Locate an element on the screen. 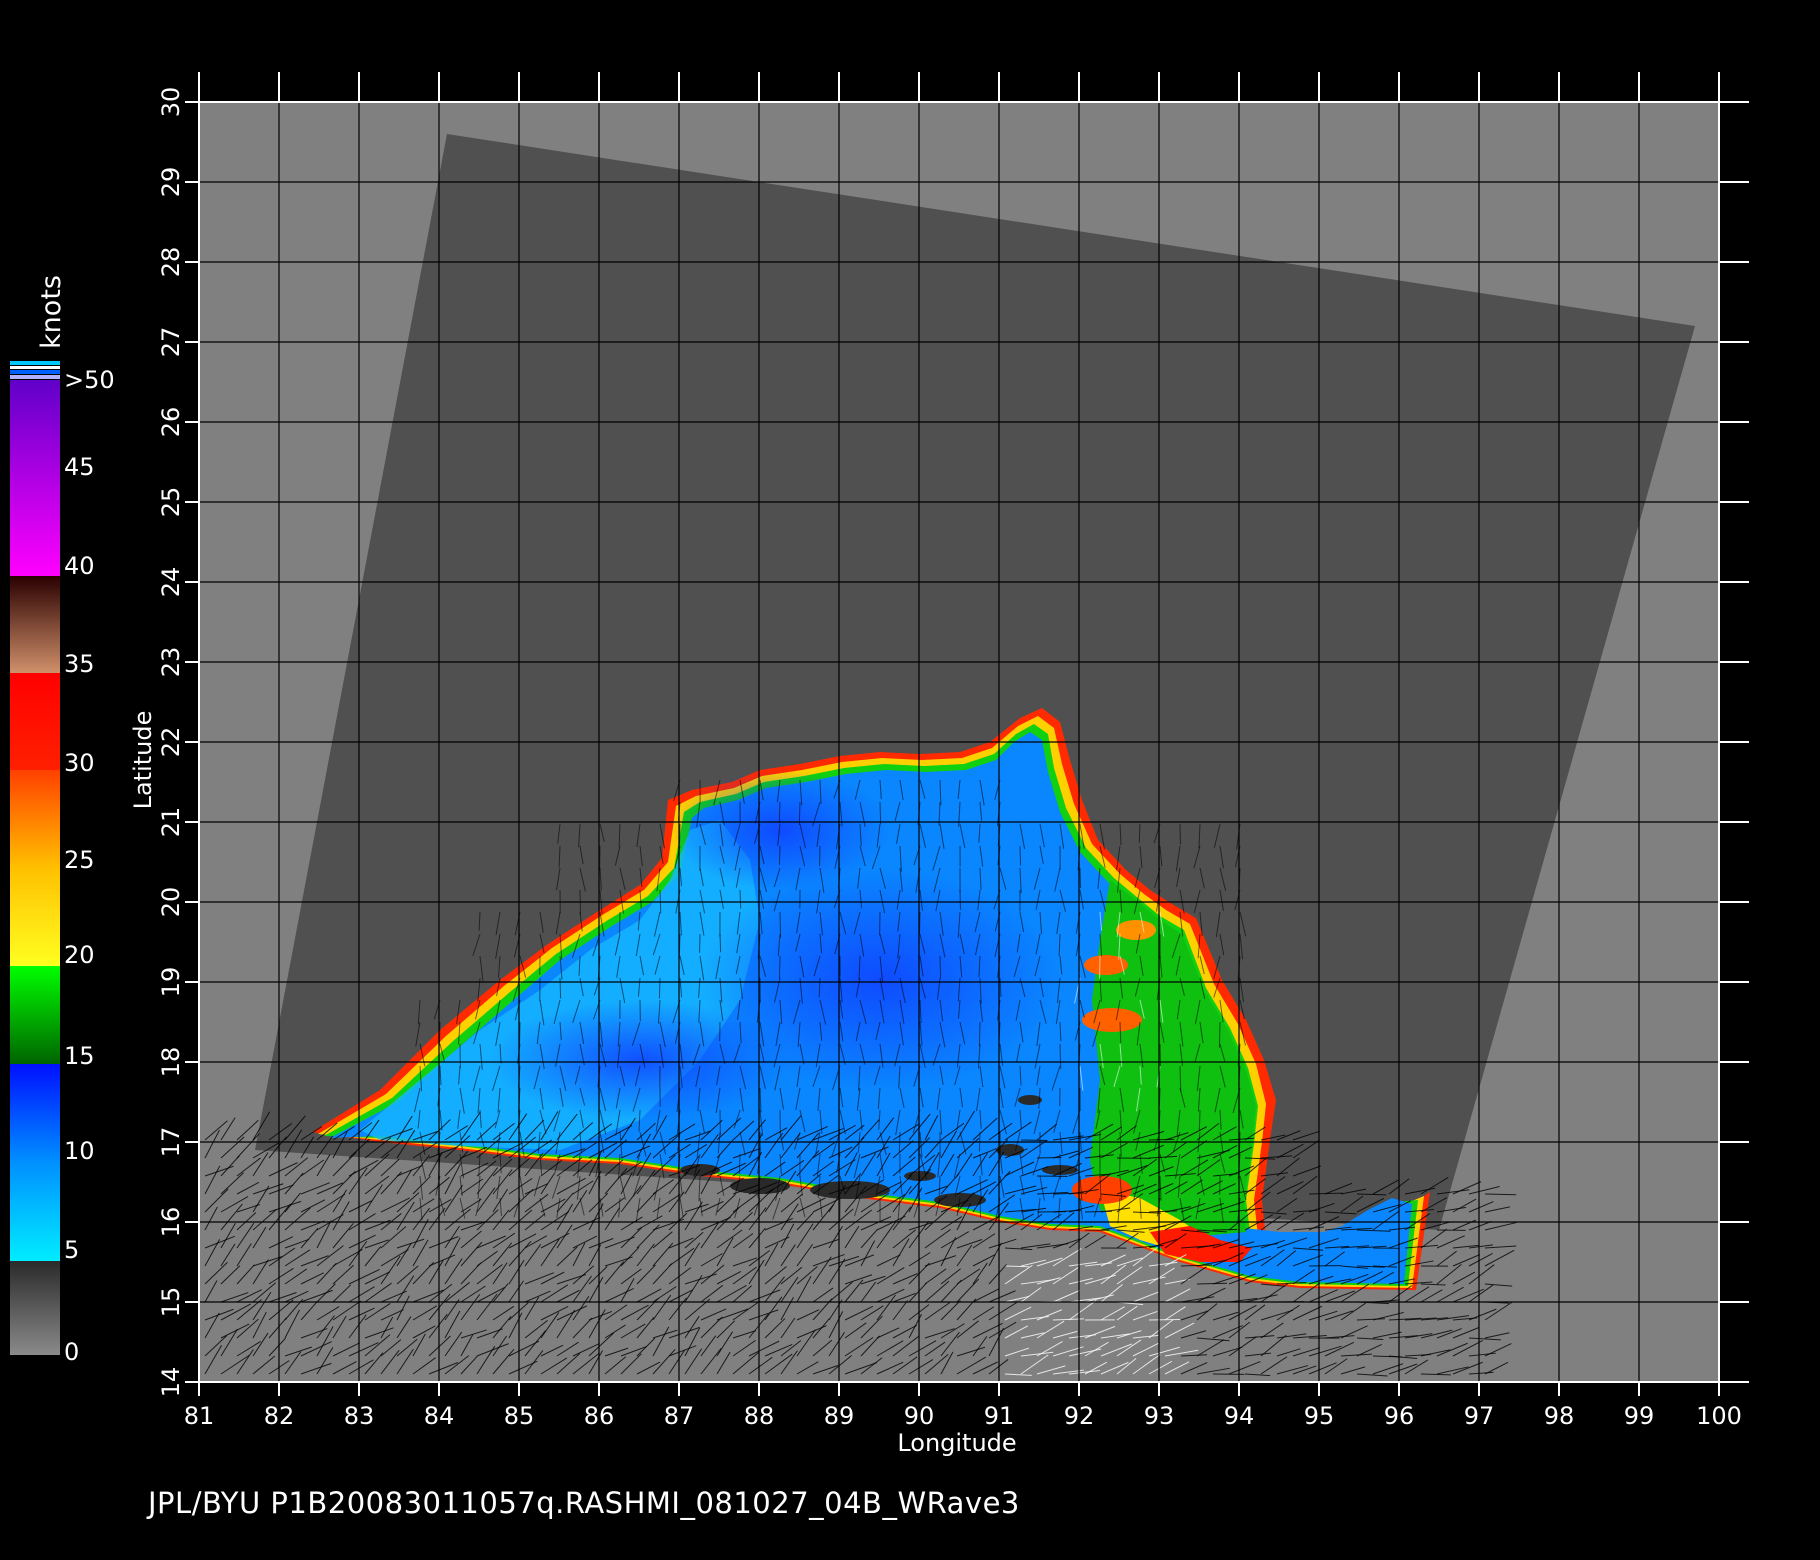 The height and width of the screenshot is (1560, 1820). colorbar-tick-label: 30 is located at coordinates (79, 763).